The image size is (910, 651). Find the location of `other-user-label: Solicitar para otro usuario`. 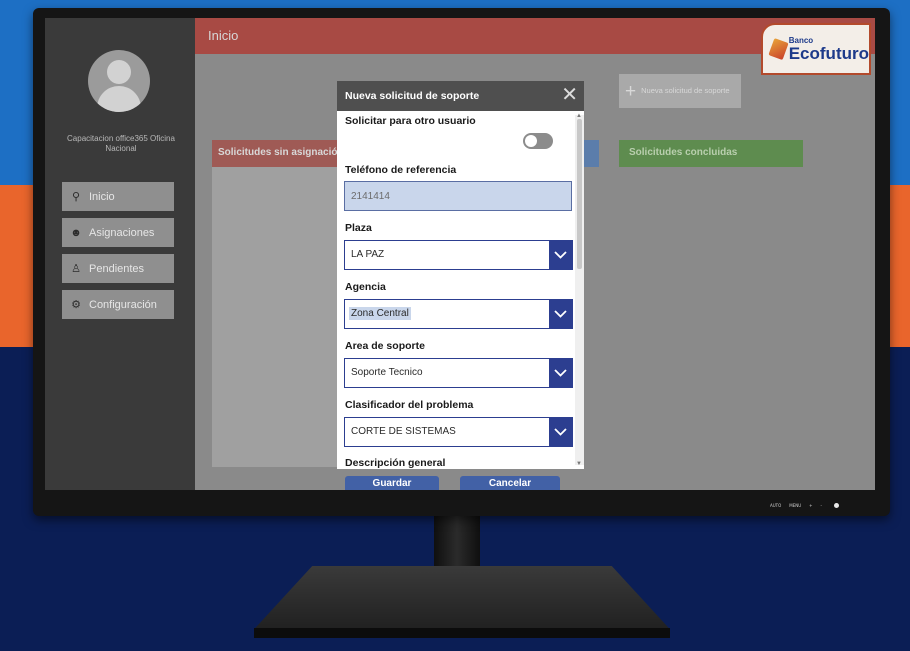

other-user-label: Solicitar para otro usuario is located at coordinates (410, 121).